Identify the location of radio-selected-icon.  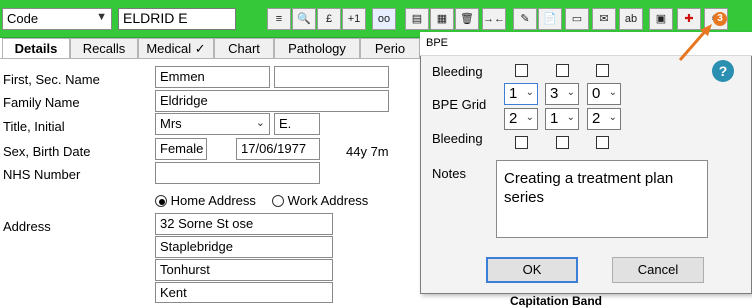
(161, 201).